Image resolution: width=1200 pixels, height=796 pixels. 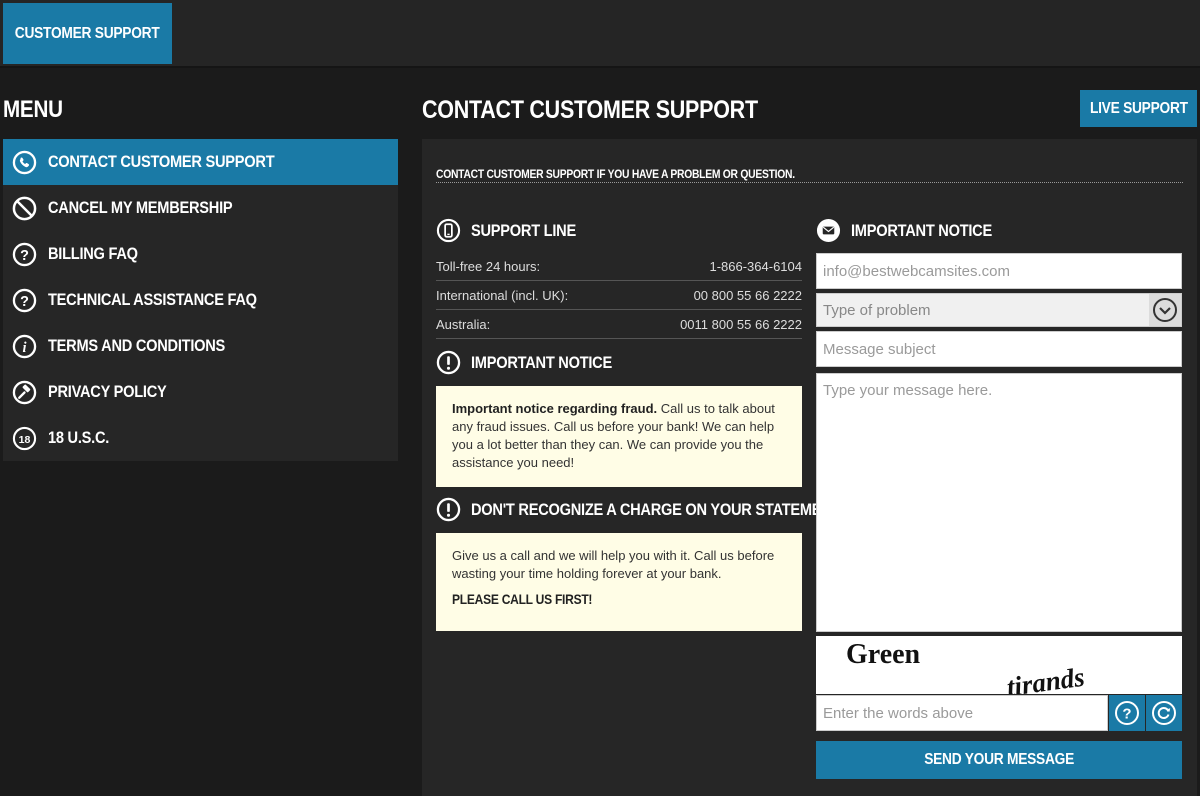 I want to click on svg-text: i, so click(x=24, y=347).